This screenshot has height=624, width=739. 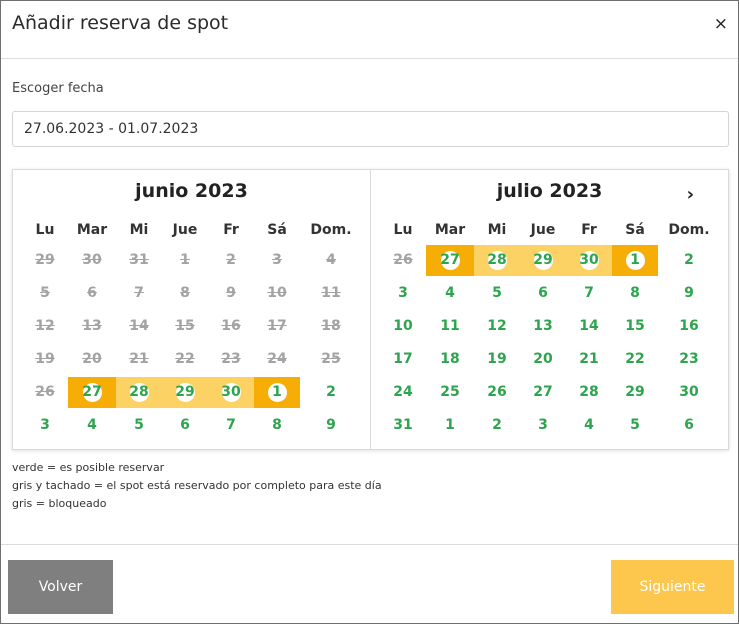 What do you see at coordinates (185, 293) in the screenshot?
I see `calendar-day-unavailable: 8` at bounding box center [185, 293].